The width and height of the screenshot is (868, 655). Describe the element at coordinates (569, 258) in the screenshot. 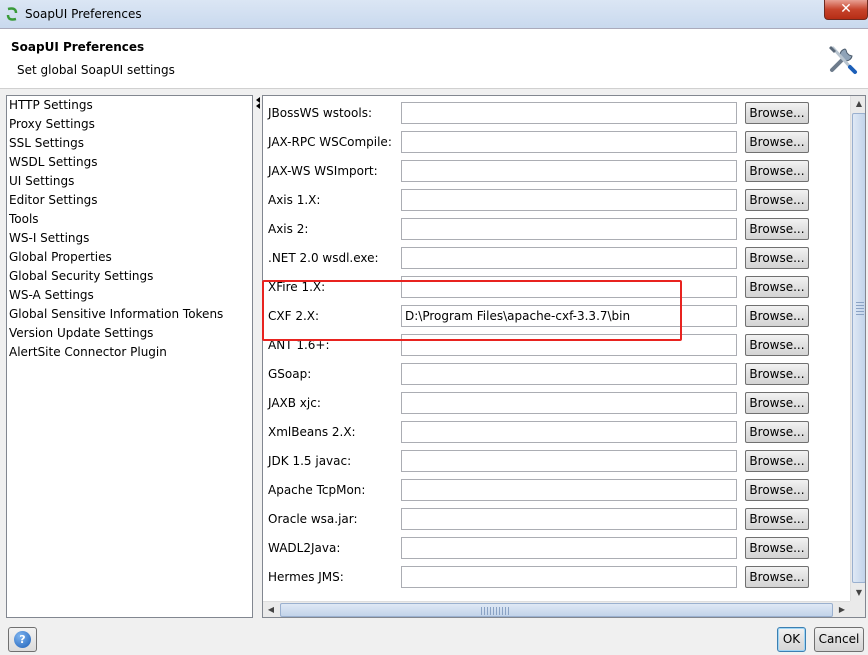

I see `dotnet-wsdl-path-input` at that location.